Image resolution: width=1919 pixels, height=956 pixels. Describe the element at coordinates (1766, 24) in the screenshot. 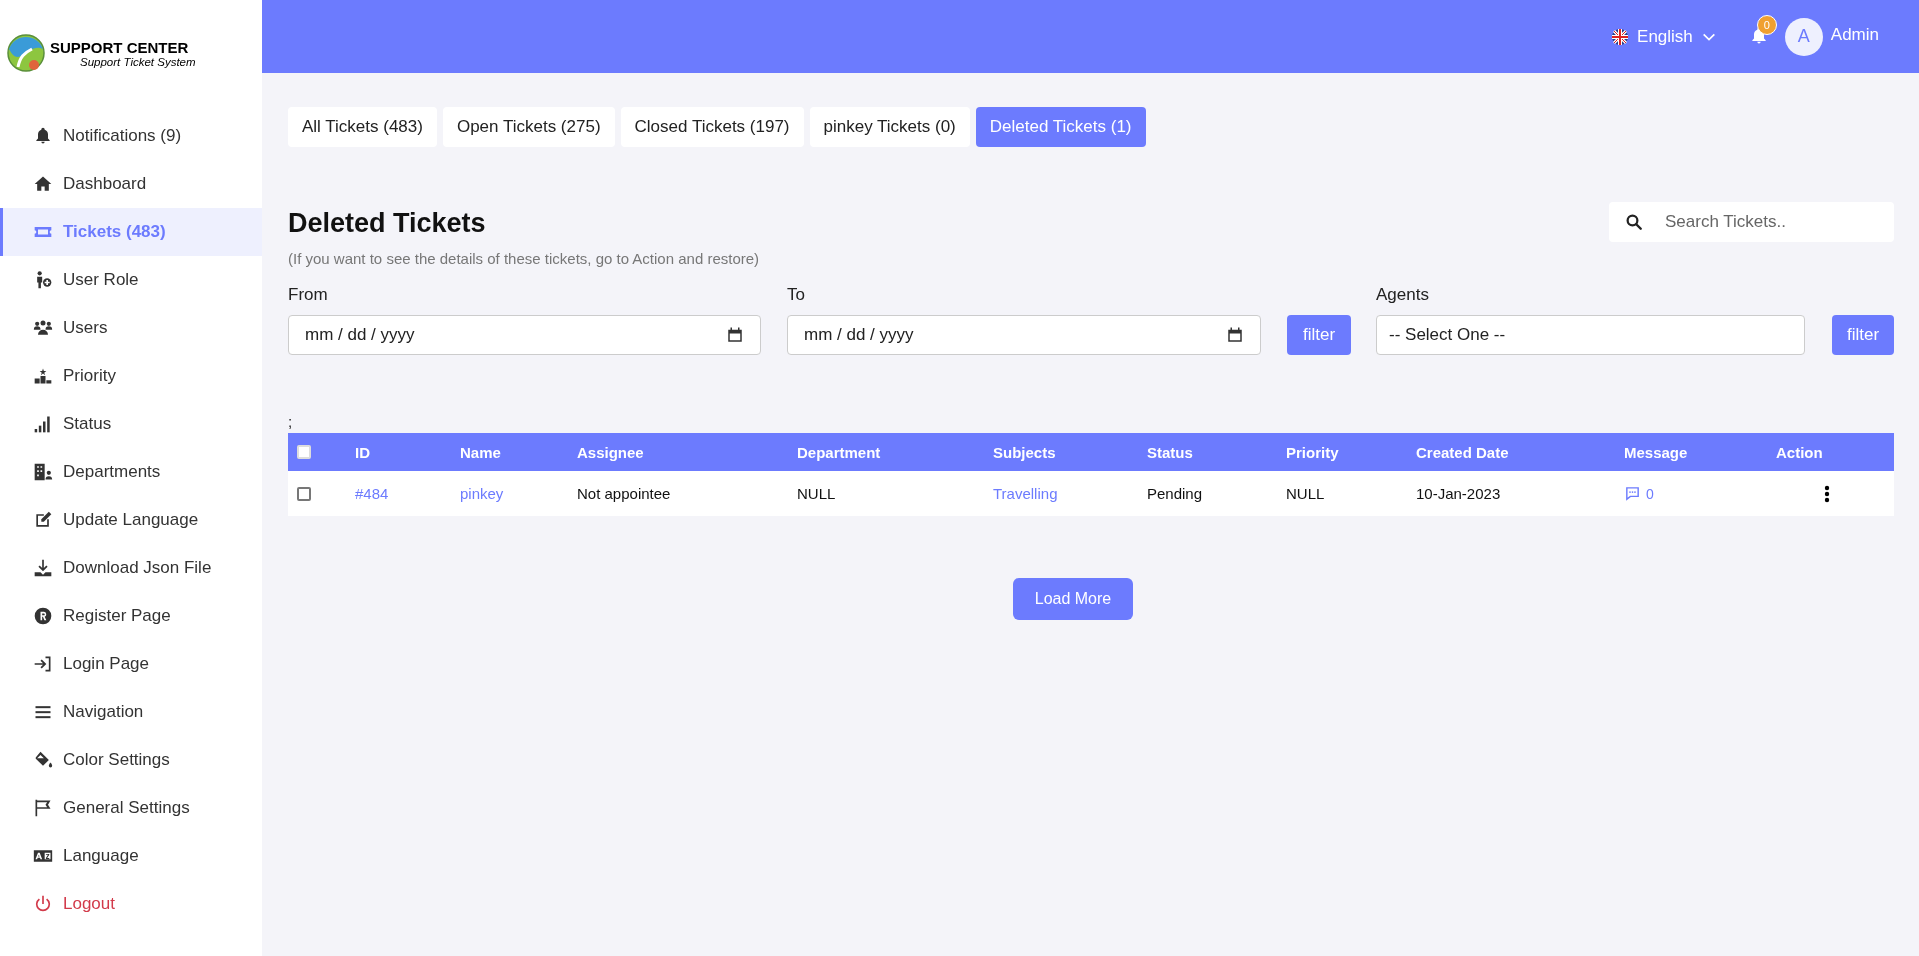

I see `notification-badge: 0` at that location.